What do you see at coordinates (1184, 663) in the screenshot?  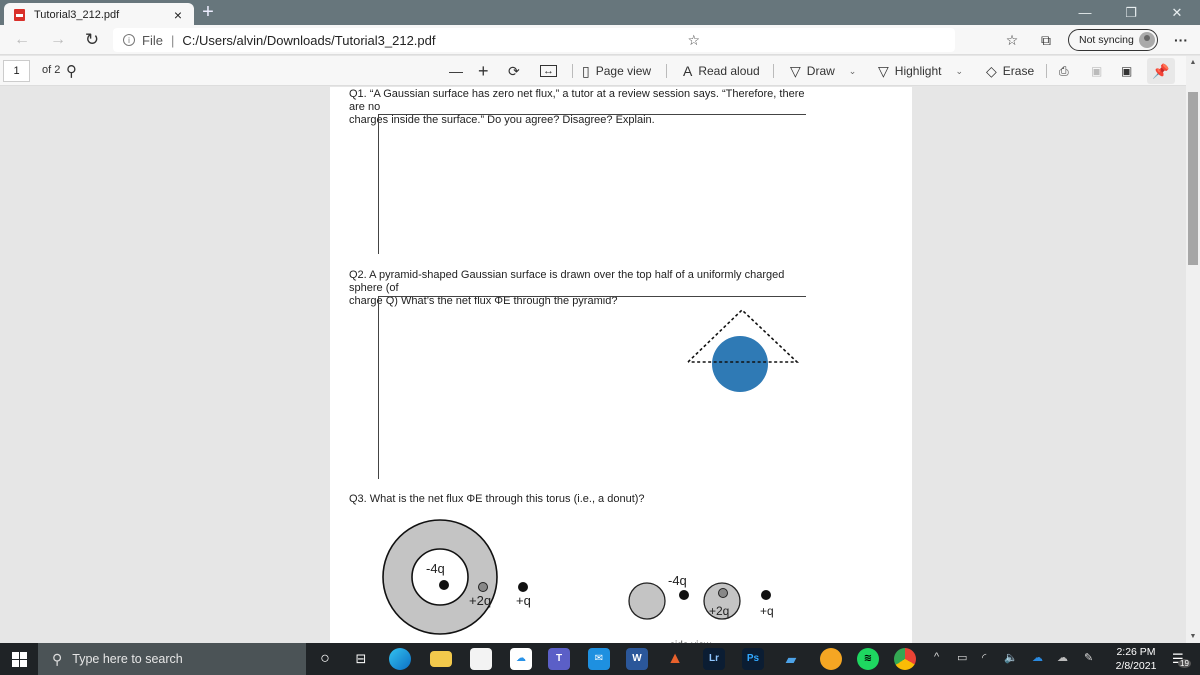 I see `notification-count: 19` at bounding box center [1184, 663].